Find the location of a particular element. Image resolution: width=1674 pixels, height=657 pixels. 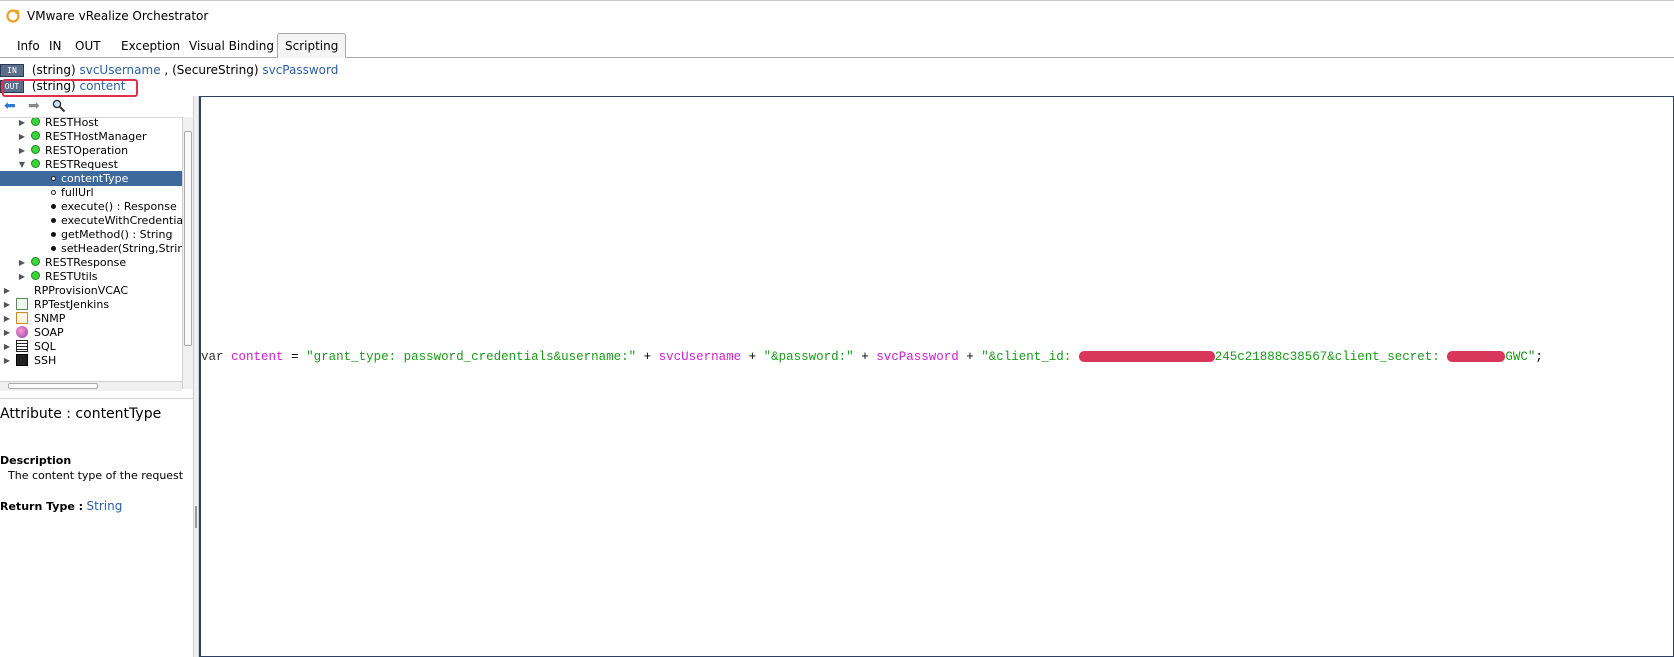

tree-item-label: setHeader(String,String) is located at coordinates (121, 248).